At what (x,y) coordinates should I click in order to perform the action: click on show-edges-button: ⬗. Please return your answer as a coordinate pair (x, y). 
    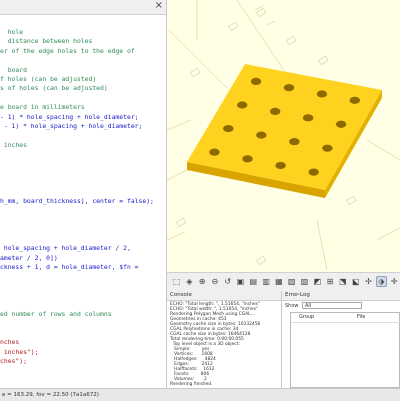
    Looking at the image, I should click on (381, 281).